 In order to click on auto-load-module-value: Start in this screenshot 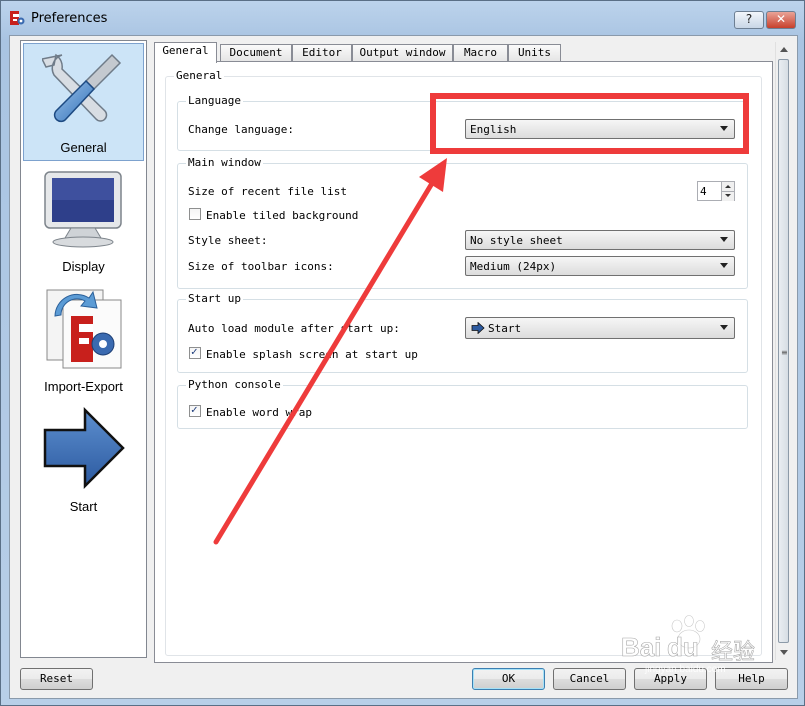, I will do `click(505, 328)`.